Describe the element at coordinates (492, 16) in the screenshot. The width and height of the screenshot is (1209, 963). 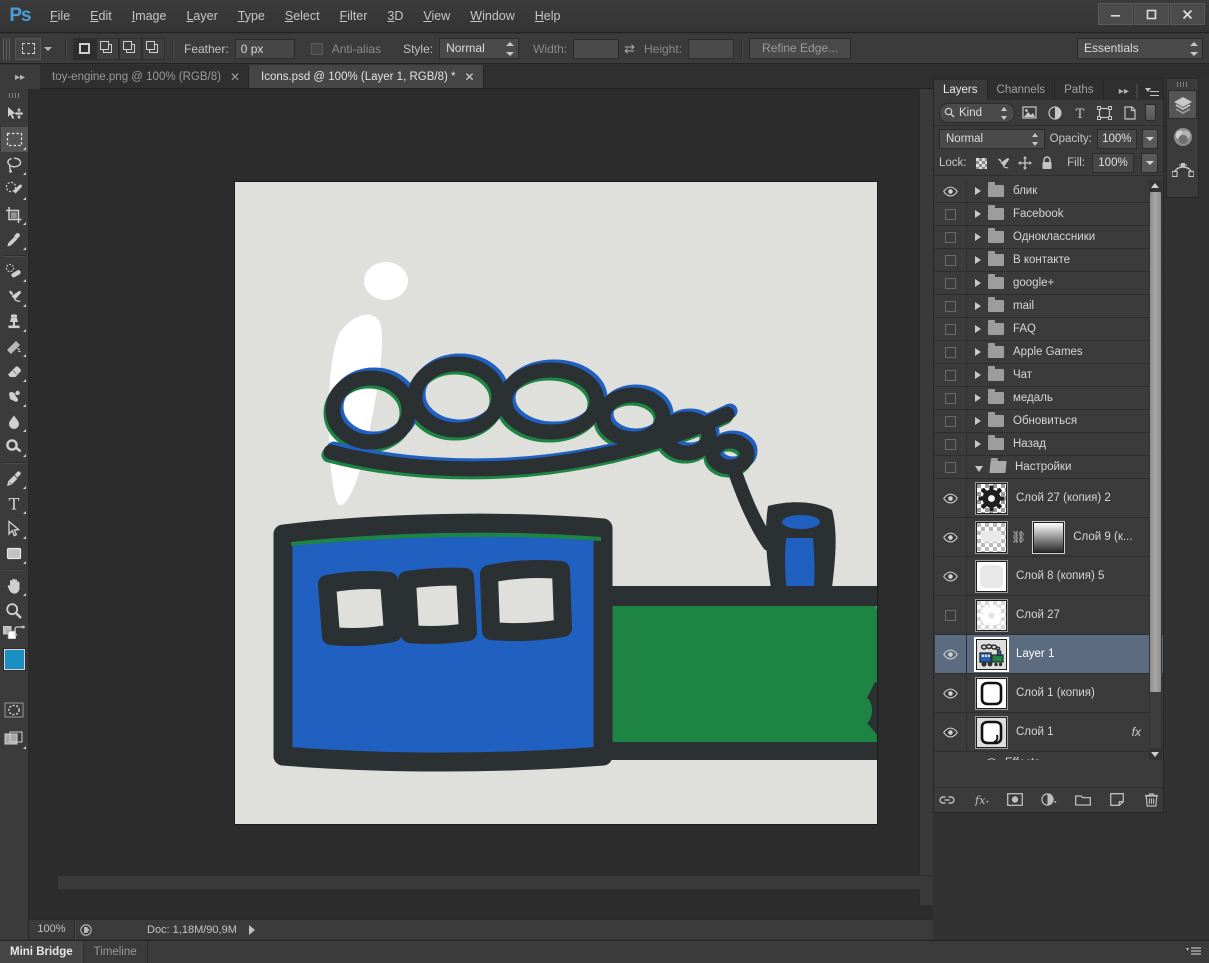
I see `menu-item-window: Window` at that location.